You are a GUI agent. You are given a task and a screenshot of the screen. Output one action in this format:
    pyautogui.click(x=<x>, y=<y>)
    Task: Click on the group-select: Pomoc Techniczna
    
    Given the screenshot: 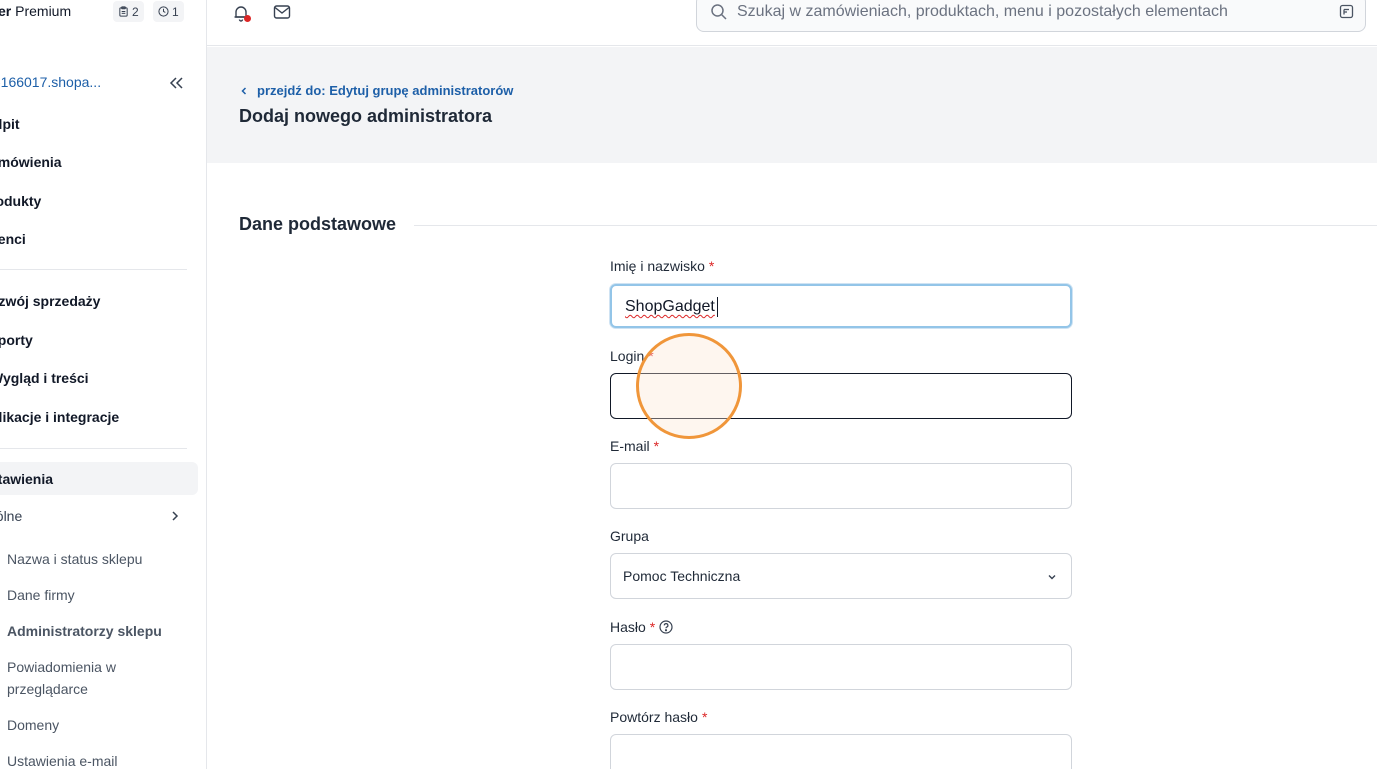 What is the action you would take?
    pyautogui.click(x=841, y=576)
    